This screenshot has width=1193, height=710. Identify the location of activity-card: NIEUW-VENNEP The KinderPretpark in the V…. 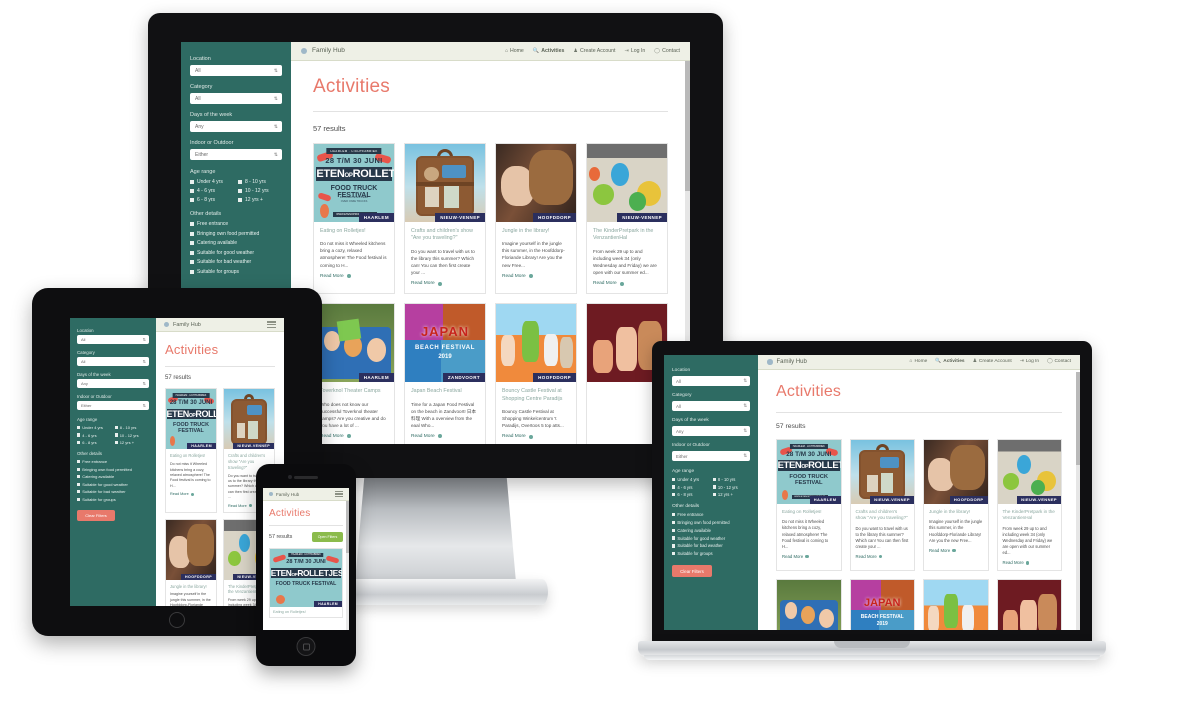
(627, 218).